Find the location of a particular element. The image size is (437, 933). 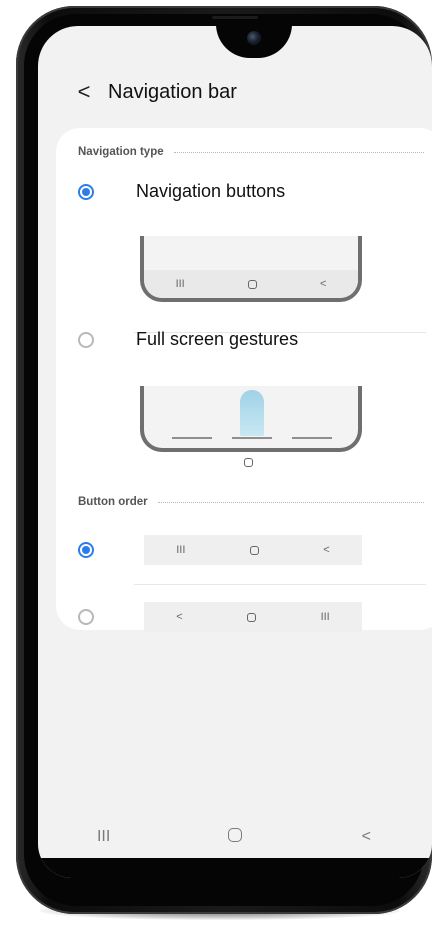

navigation-type-label: Navigation type is located at coordinates (121, 152).